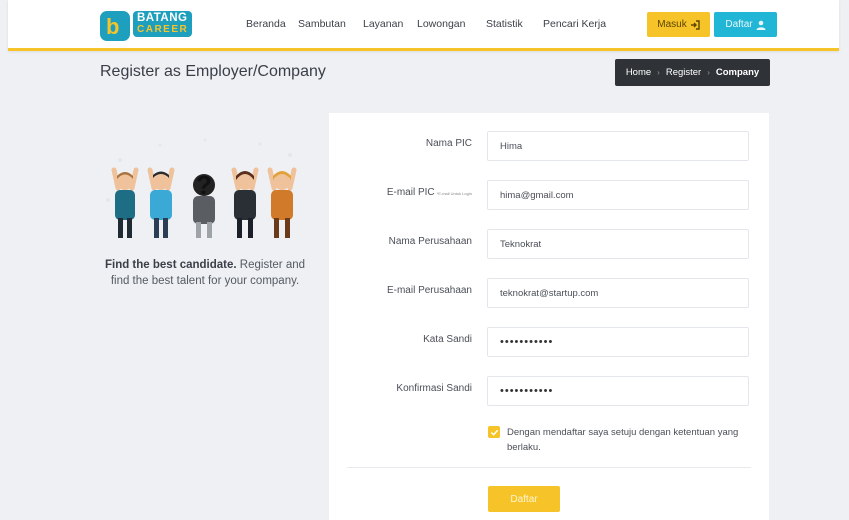  What do you see at coordinates (618, 195) in the screenshot?
I see `email-pic-input: hima@gmail.com` at bounding box center [618, 195].